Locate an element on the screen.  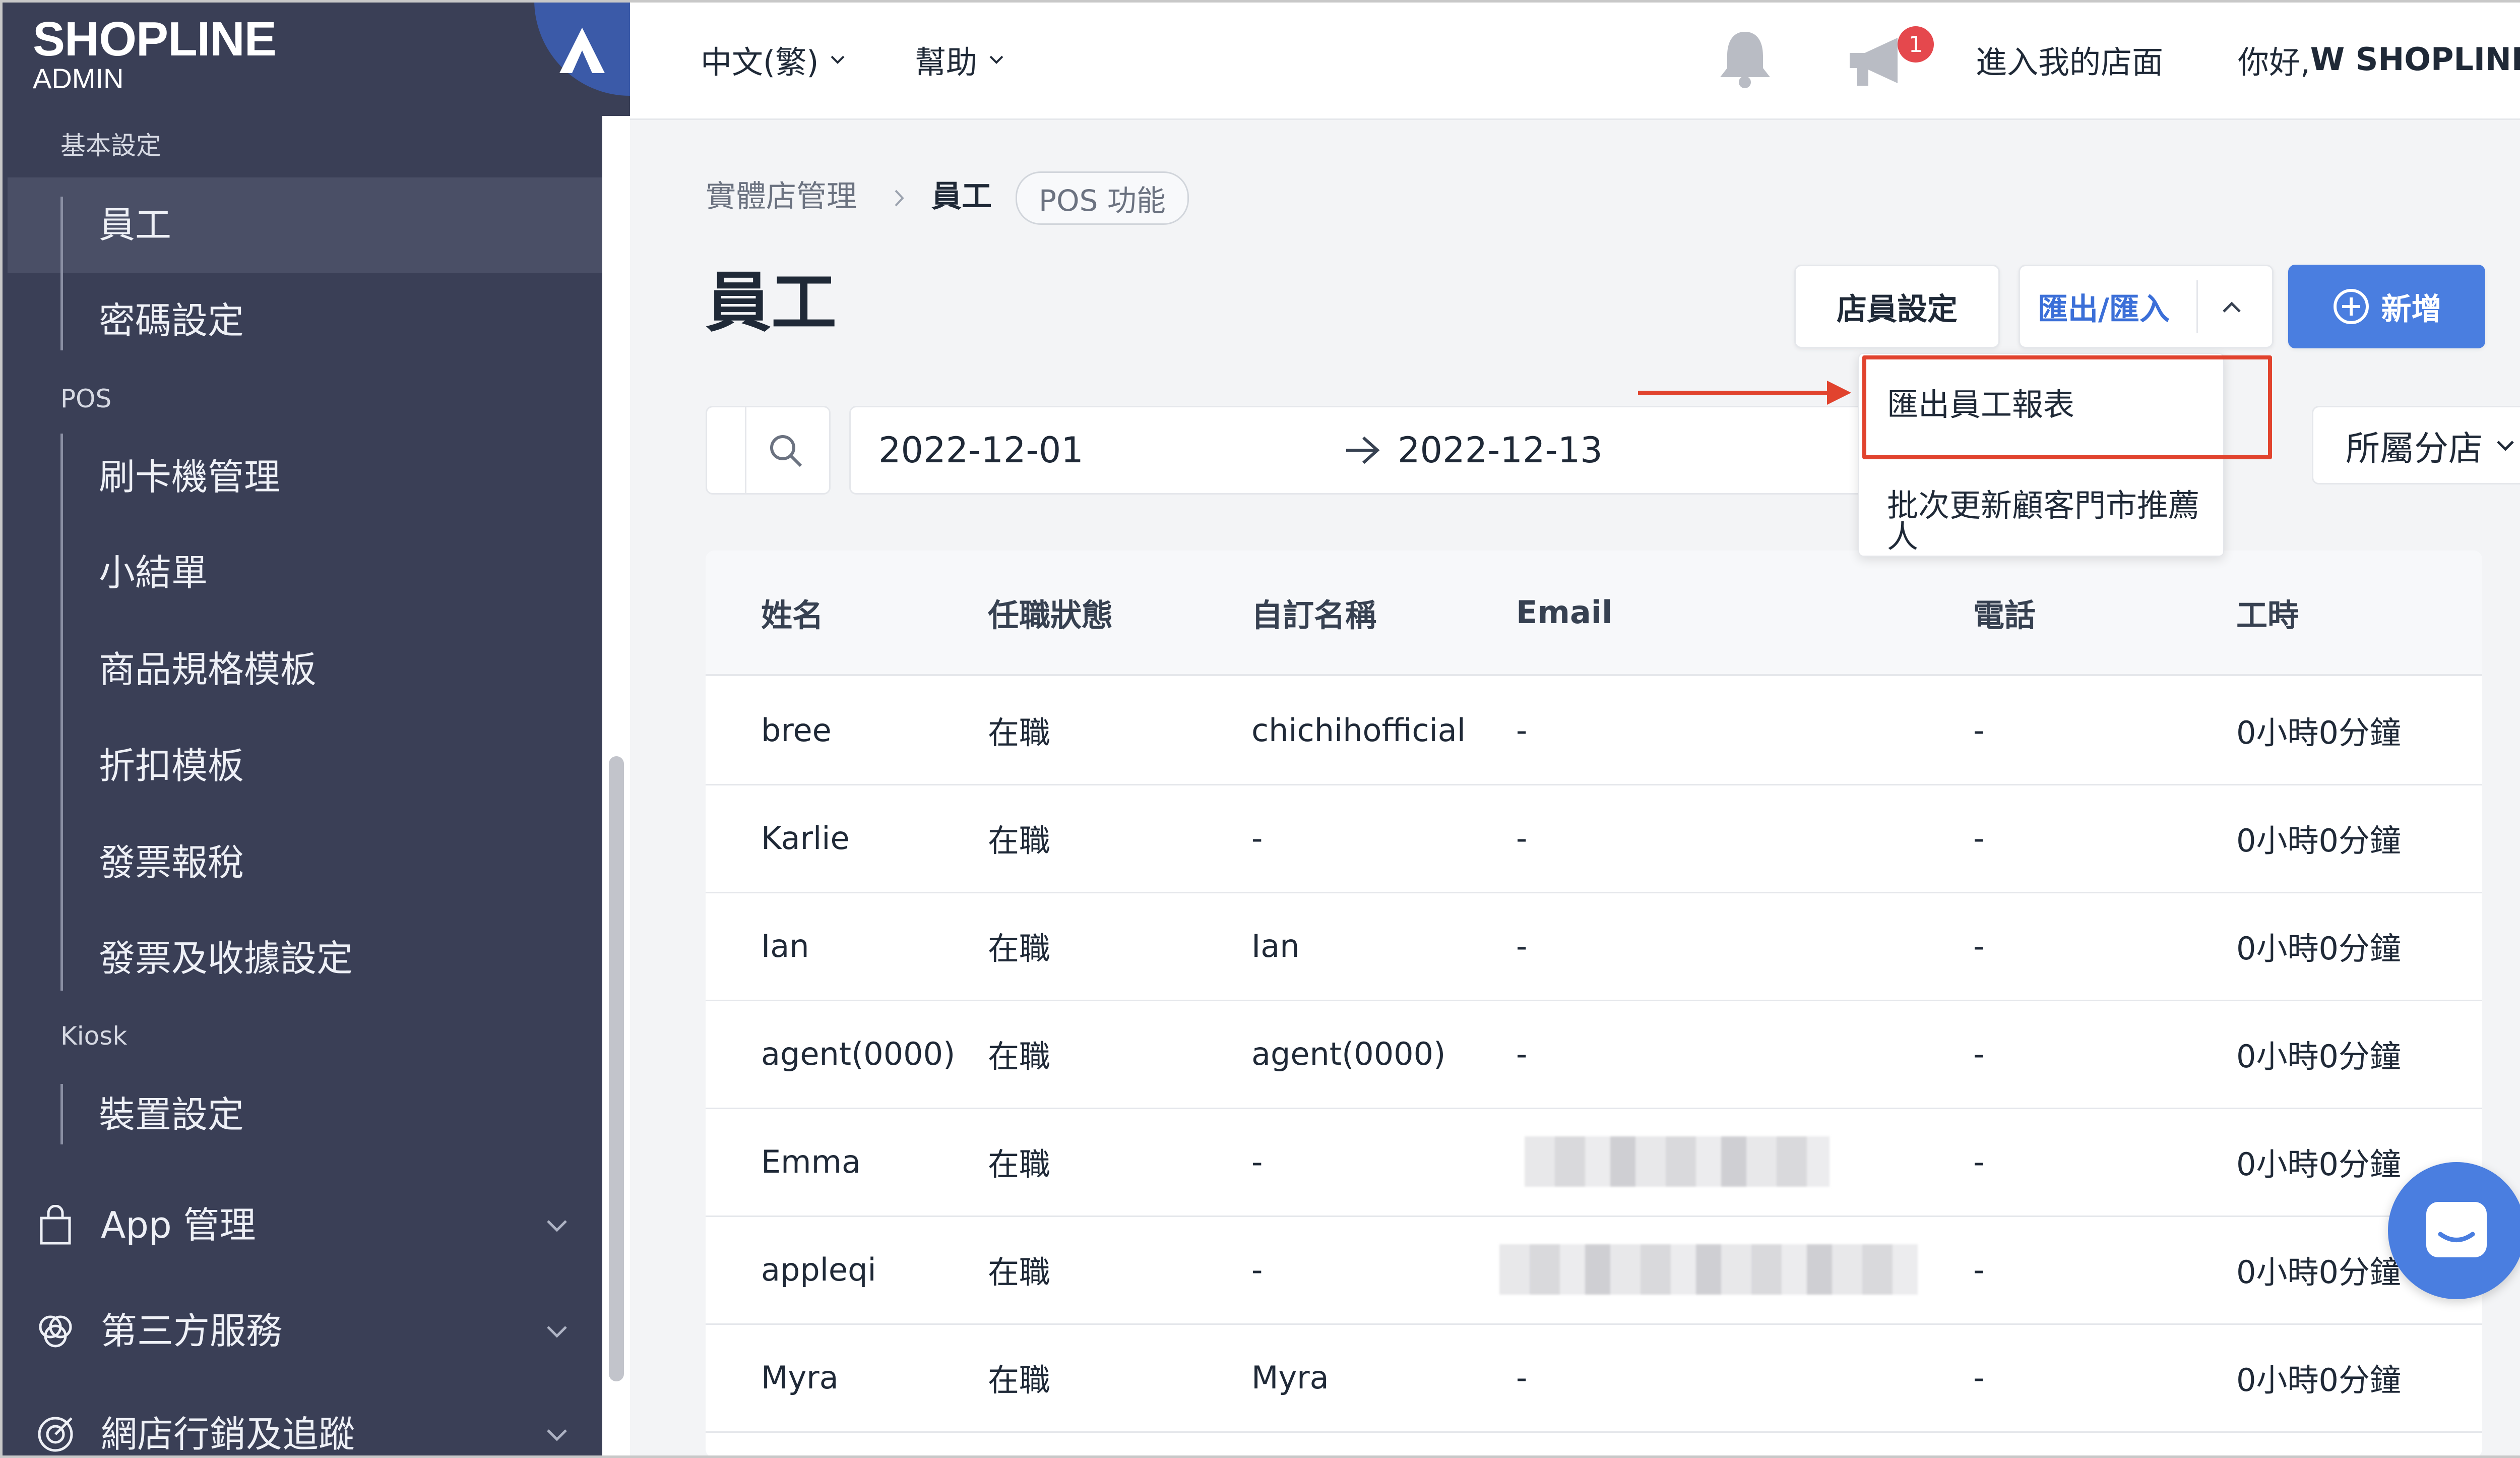
chat-icon is located at coordinates (2456, 1229).